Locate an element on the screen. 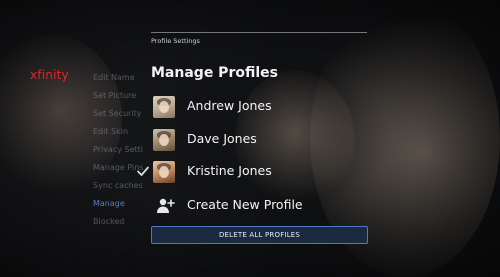 Image resolution: width=500 pixels, height=277 pixels. breadcrumb: Profile Settings is located at coordinates (175, 41).